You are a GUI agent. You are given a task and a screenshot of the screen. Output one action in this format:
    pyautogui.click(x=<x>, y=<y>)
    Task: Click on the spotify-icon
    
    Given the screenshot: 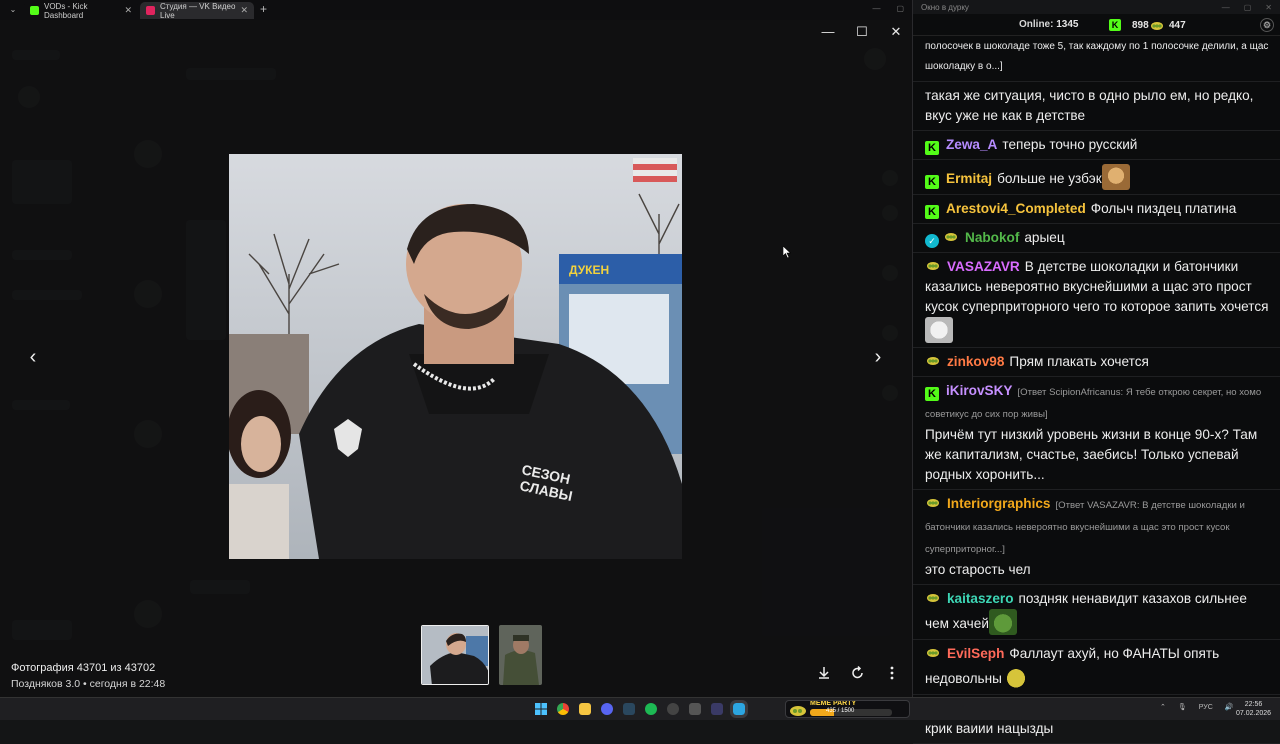 What is the action you would take?
    pyautogui.click(x=651, y=709)
    